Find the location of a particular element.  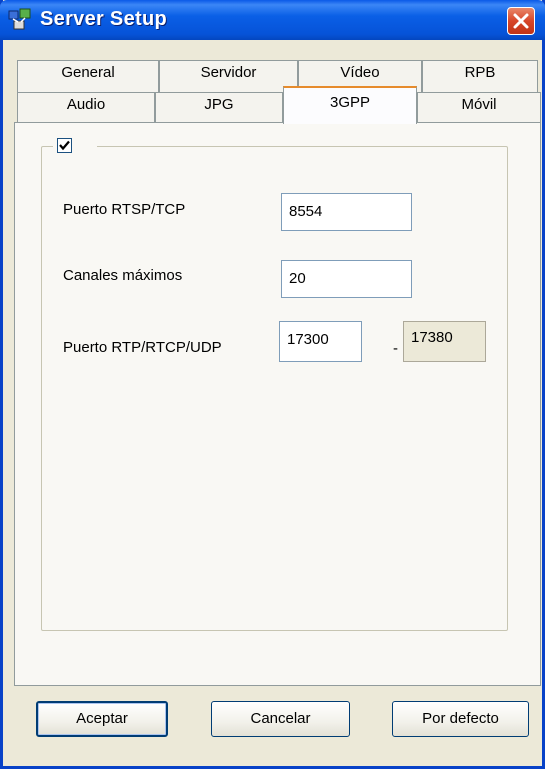

rtp-port-to-input: 17380 is located at coordinates (444, 341).